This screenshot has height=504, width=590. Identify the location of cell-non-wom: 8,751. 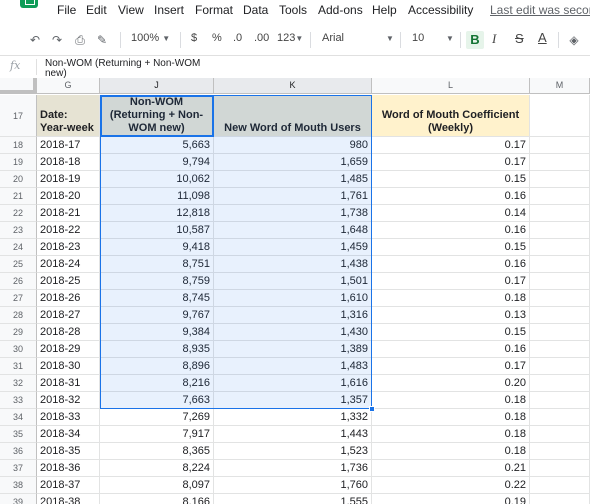
(157, 264).